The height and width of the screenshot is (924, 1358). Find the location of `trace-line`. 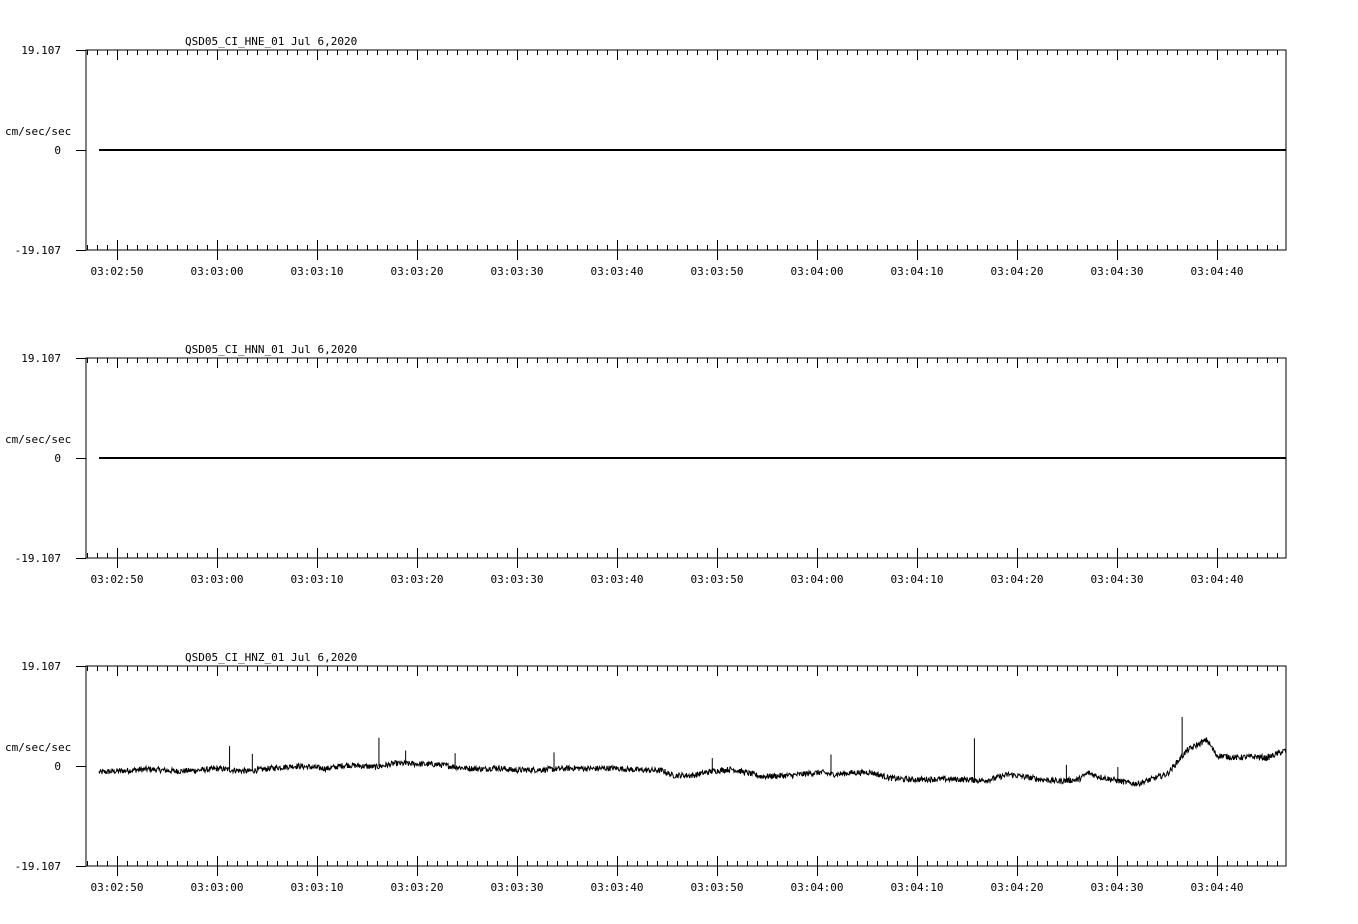

trace-line is located at coordinates (692, 762).